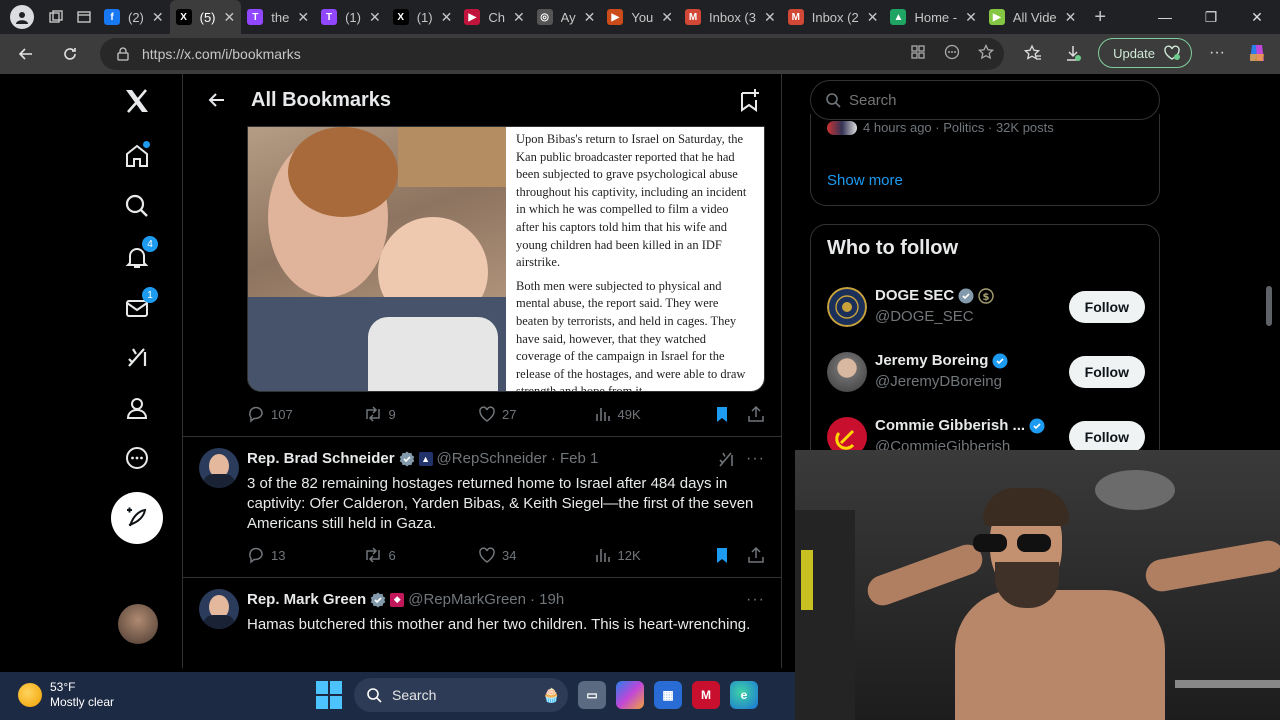 The height and width of the screenshot is (720, 1280). Describe the element at coordinates (461, 695) in the screenshot. I see `taskbar-search: Search 🧁` at that location.